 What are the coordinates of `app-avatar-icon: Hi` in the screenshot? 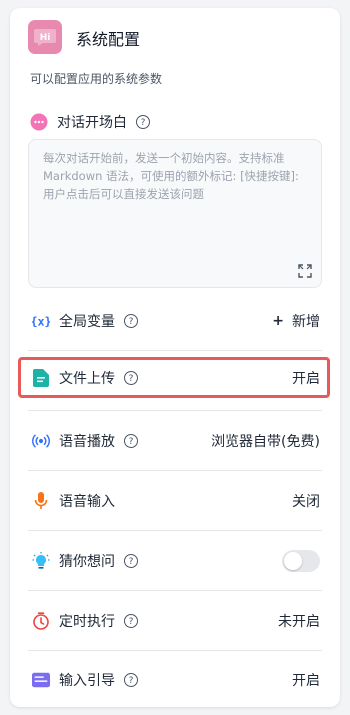 It's located at (45, 37).